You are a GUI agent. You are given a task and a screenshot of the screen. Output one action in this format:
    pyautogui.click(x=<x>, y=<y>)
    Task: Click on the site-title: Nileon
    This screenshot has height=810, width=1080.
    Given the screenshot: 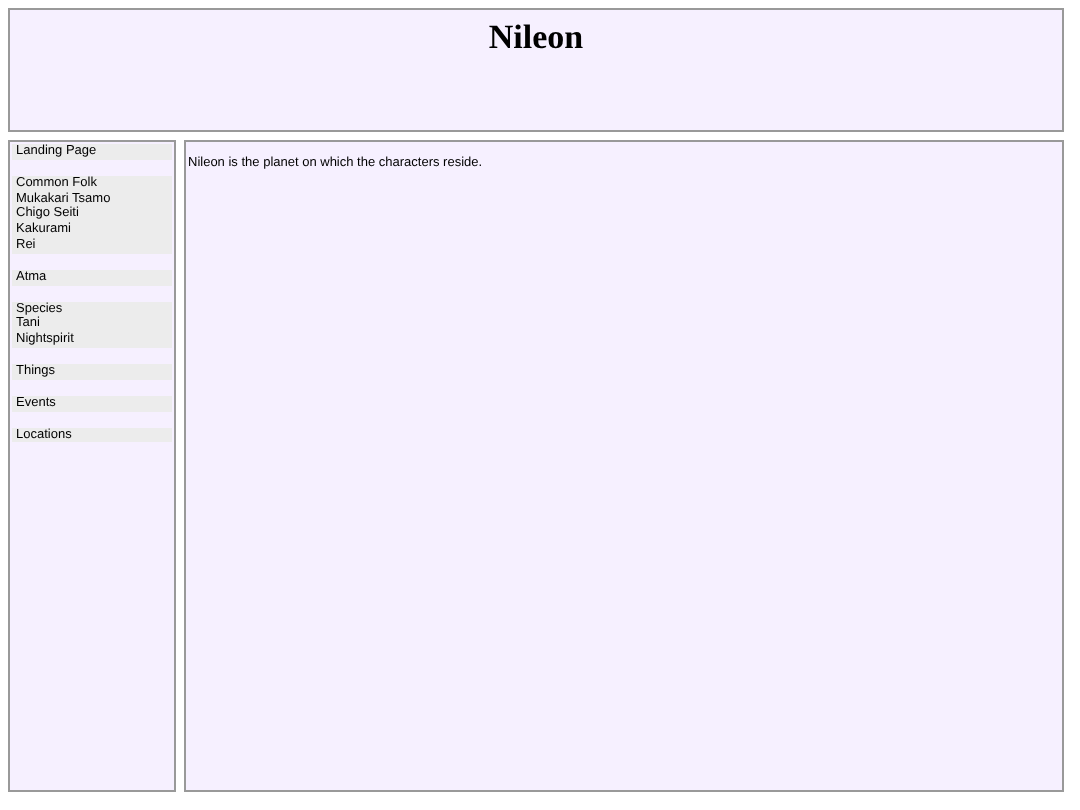 What is the action you would take?
    pyautogui.click(x=536, y=37)
    